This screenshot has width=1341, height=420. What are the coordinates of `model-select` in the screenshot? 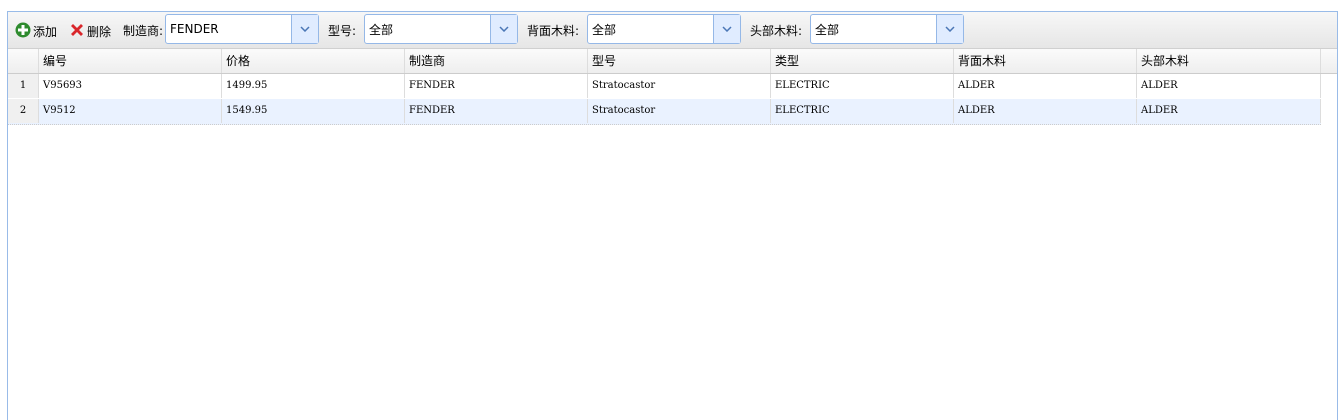 It's located at (441, 29).